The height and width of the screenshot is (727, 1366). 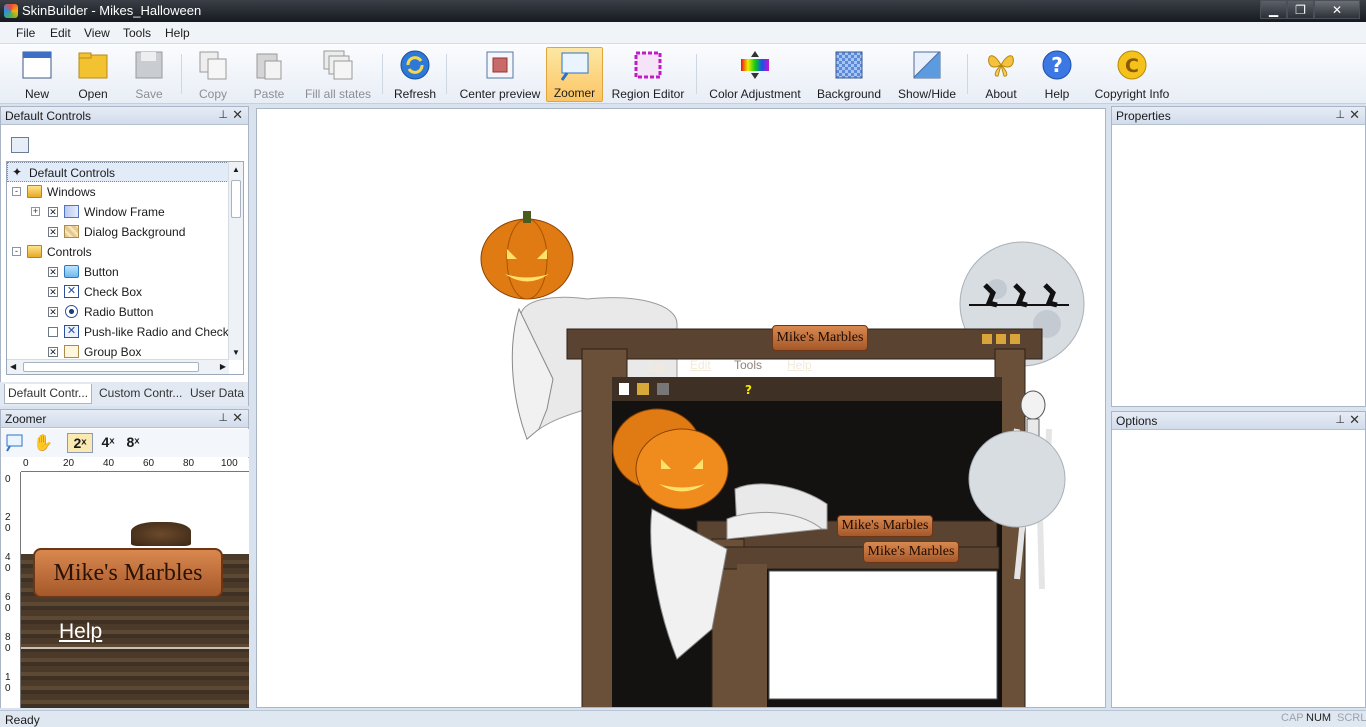 What do you see at coordinates (60, 33) in the screenshot?
I see `menu-edit: Edit` at bounding box center [60, 33].